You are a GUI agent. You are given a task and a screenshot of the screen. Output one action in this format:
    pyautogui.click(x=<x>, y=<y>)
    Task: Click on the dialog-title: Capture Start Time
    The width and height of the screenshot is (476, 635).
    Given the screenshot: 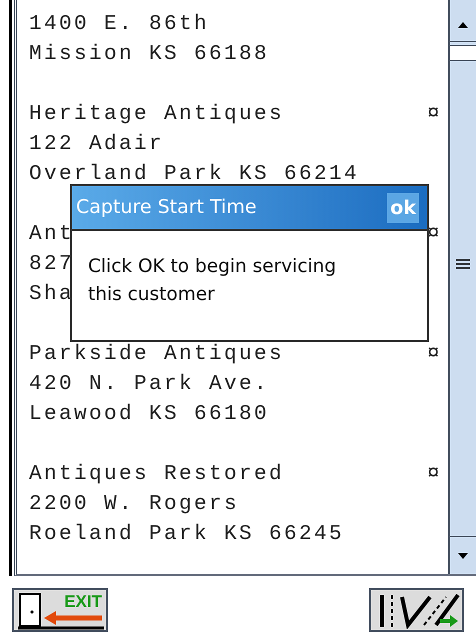 What is the action you would take?
    pyautogui.click(x=166, y=207)
    